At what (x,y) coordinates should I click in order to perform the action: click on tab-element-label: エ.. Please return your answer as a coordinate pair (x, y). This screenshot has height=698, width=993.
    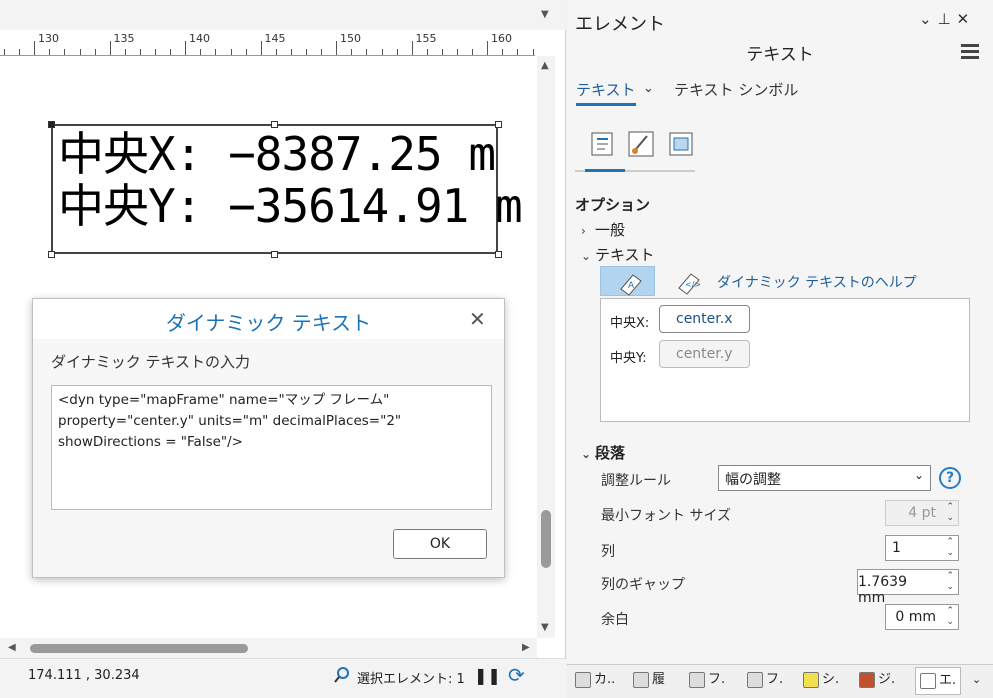
    Looking at the image, I should click on (948, 680).